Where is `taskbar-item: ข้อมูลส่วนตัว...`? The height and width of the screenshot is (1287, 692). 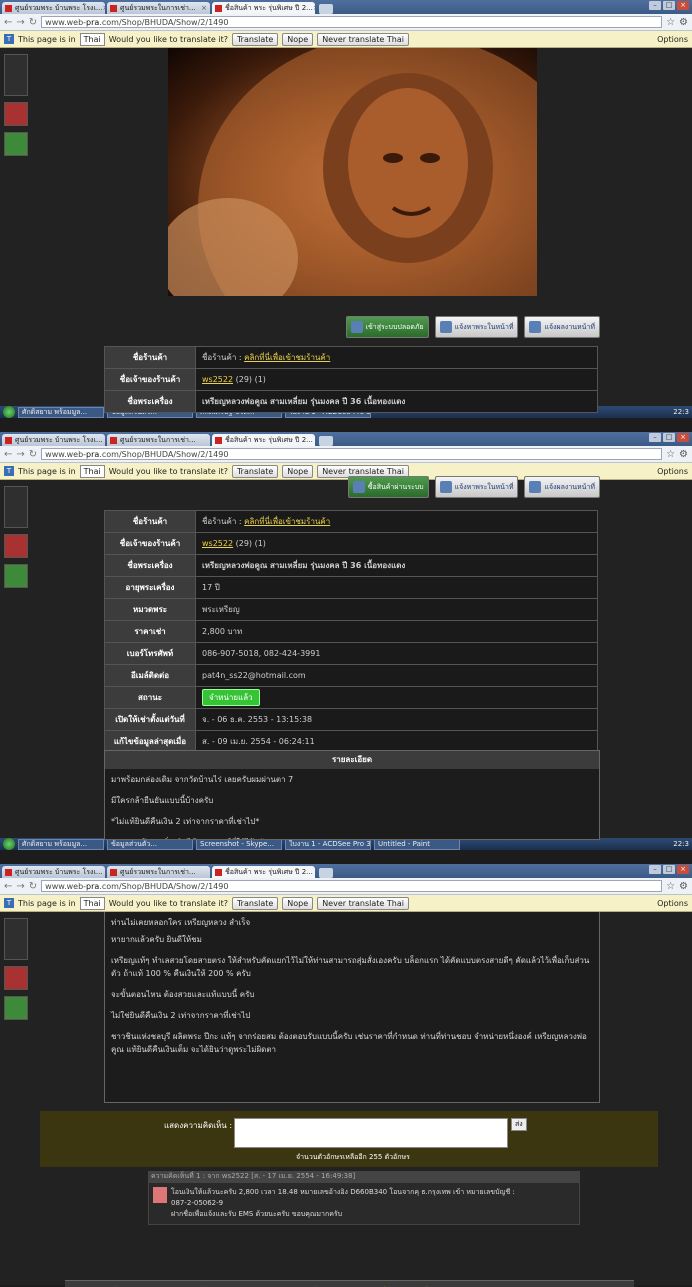
taskbar-item: ข้อมูลส่วนตัว... is located at coordinates (150, 844).